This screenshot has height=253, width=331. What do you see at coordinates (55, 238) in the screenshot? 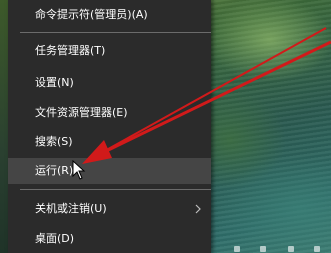
I see `menu-item-label: 桌面(D)` at bounding box center [55, 238].